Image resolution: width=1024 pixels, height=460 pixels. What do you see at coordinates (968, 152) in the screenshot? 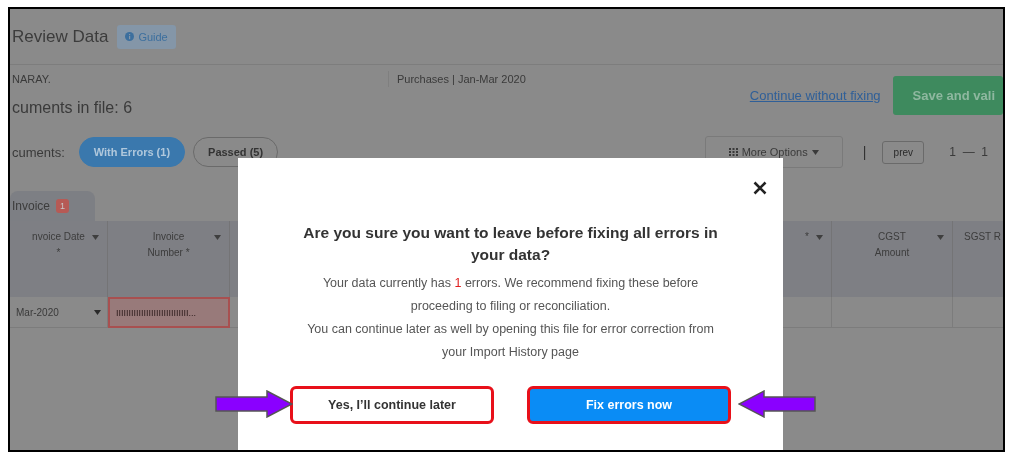
I see `page-range: 1 — 1` at bounding box center [968, 152].